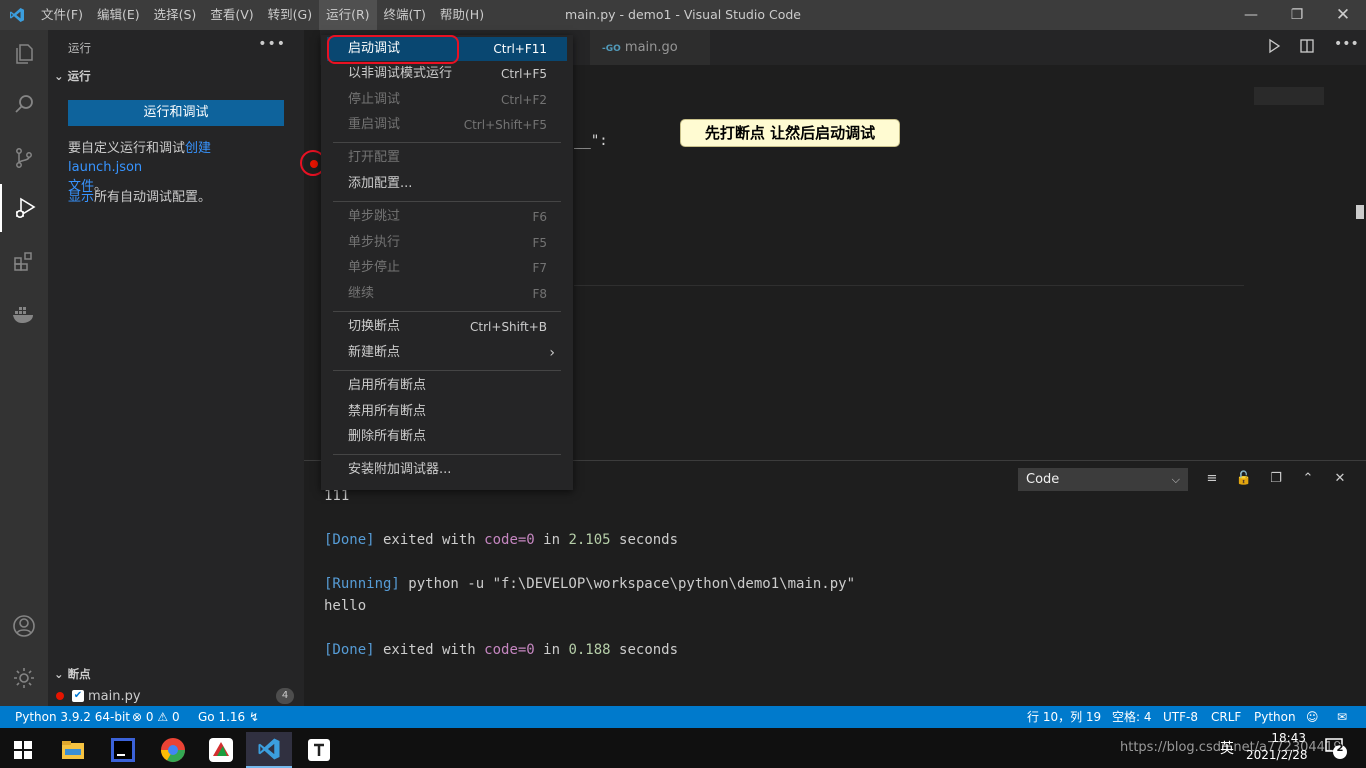 This screenshot has height=768, width=1366. What do you see at coordinates (1276, 48) in the screenshot?
I see `run-file-icon` at bounding box center [1276, 48].